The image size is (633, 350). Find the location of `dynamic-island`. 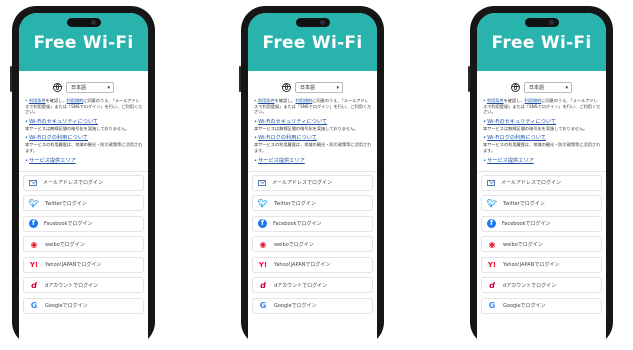

dynamic-island is located at coordinates (541, 22).